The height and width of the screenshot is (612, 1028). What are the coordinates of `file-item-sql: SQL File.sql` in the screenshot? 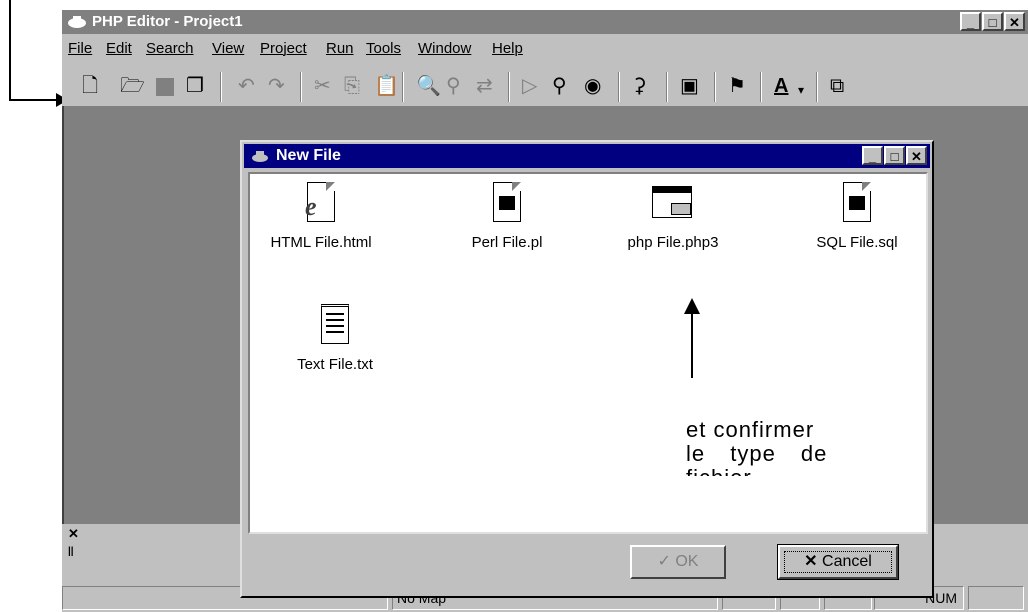 It's located at (857, 215).